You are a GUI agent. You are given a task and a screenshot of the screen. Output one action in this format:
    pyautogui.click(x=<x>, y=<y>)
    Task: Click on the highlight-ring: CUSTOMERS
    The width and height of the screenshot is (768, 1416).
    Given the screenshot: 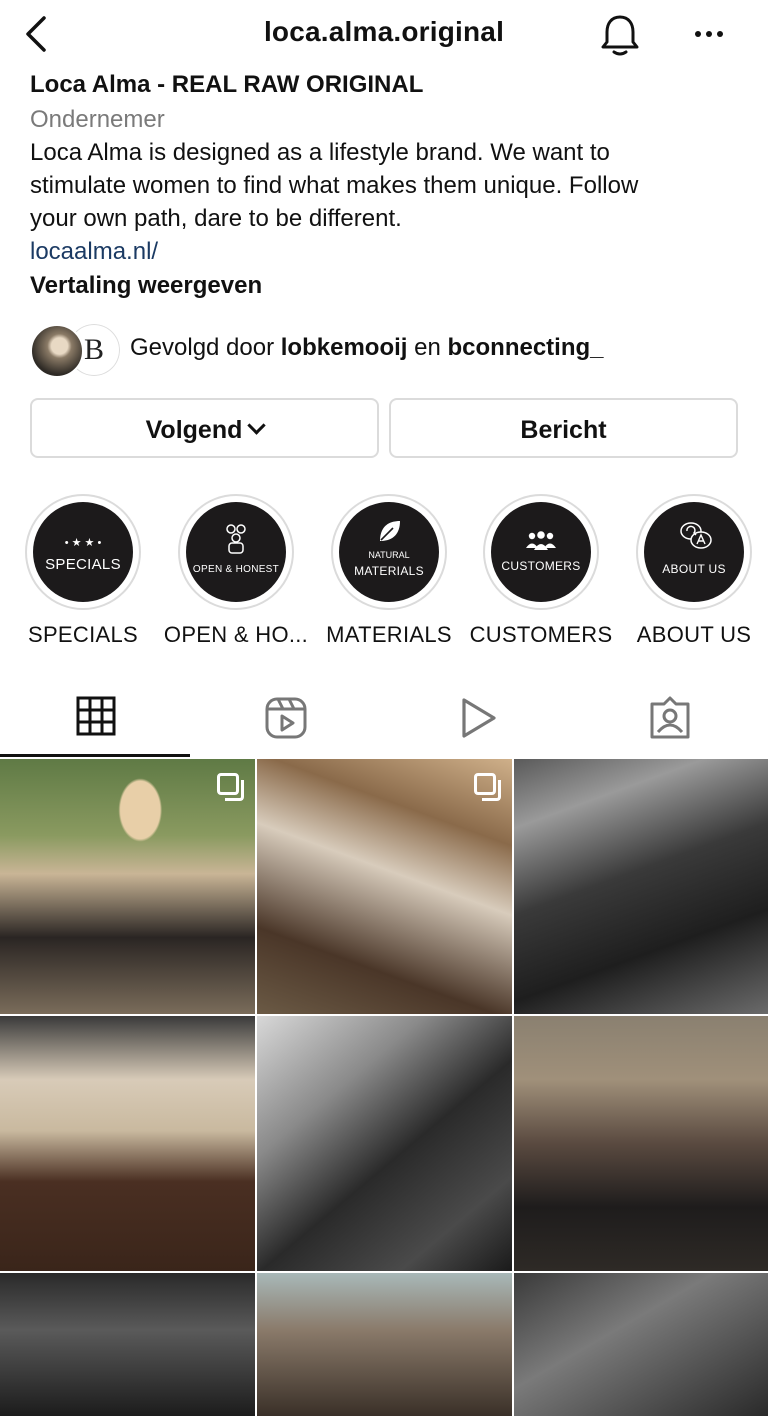 What is the action you would take?
    pyautogui.click(x=541, y=552)
    